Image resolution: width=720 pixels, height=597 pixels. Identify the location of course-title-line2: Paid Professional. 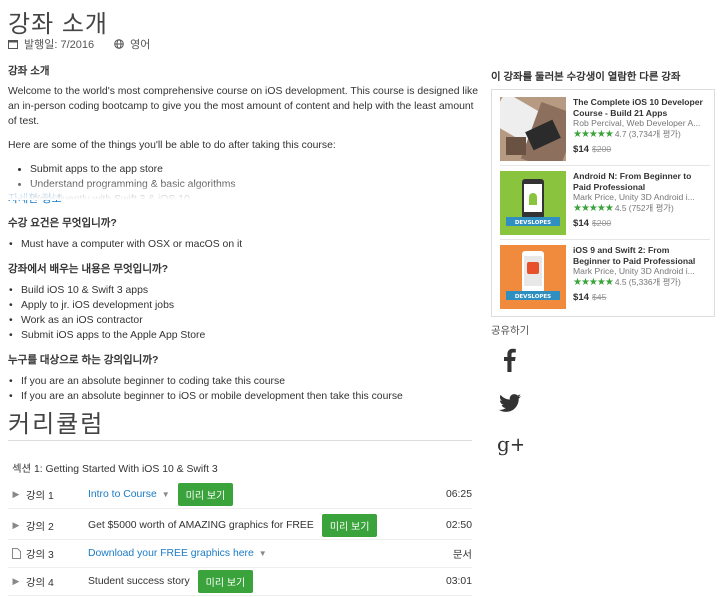
(634, 187).